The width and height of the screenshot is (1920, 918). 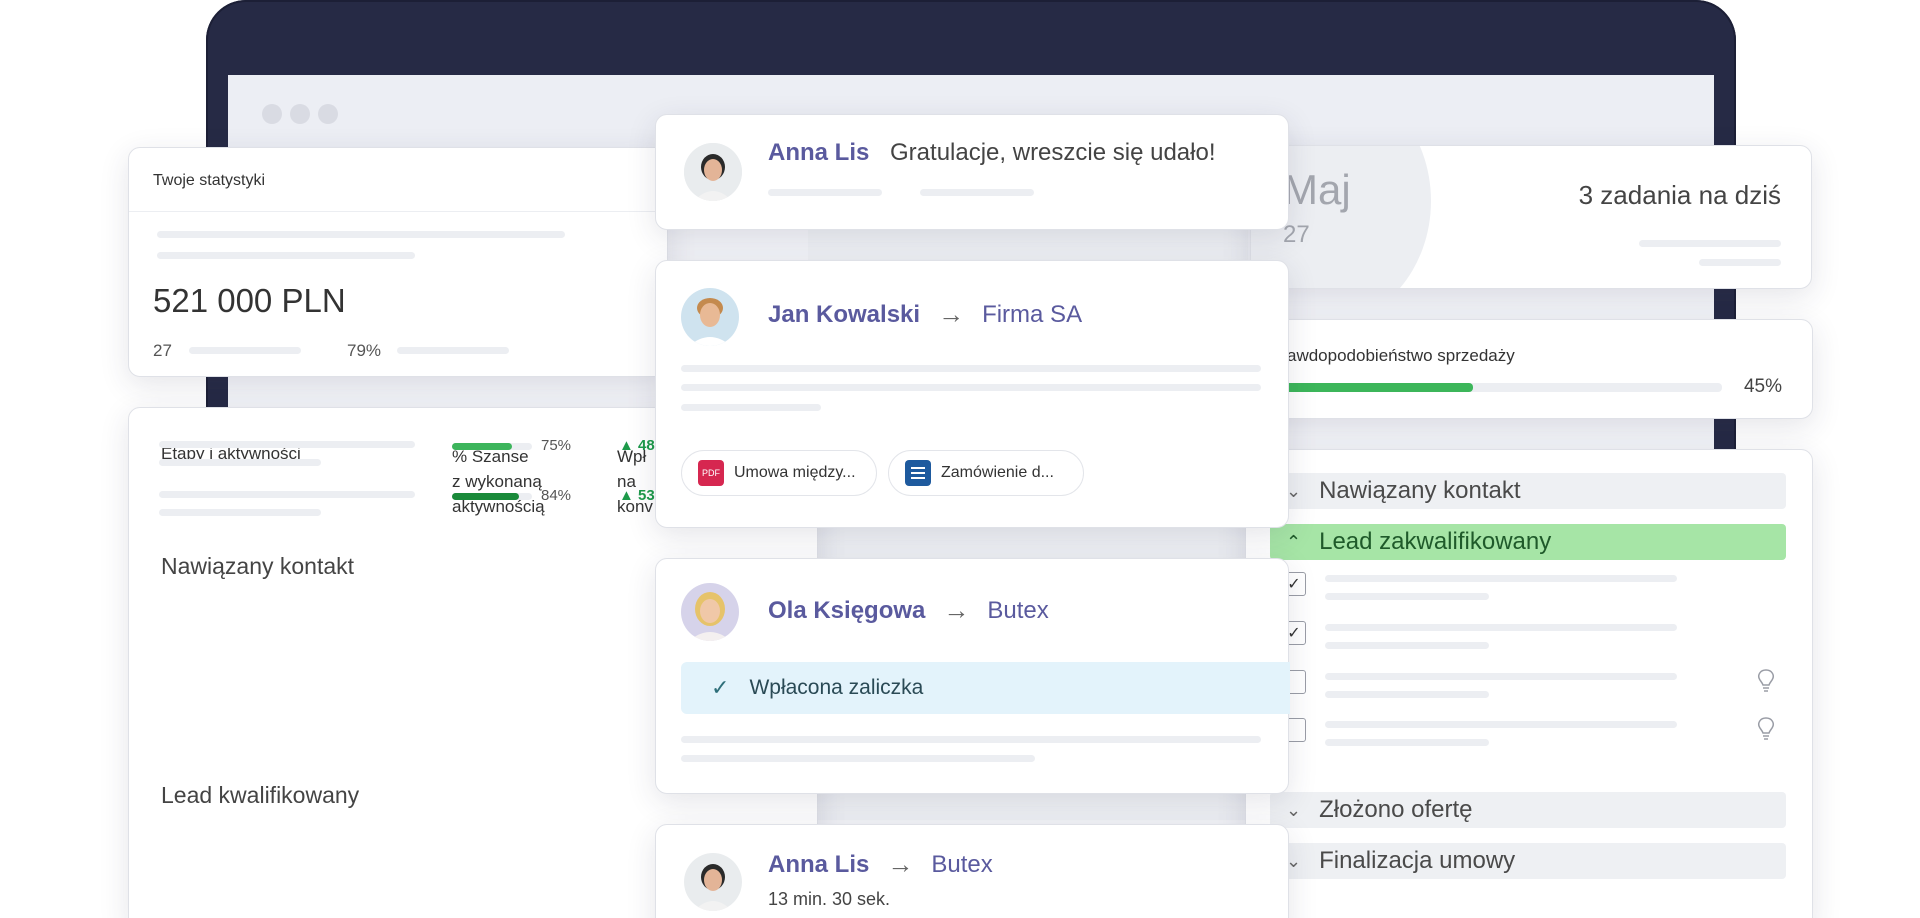 I want to click on stage-label: Nawiązany kontakt, so click(x=1420, y=490).